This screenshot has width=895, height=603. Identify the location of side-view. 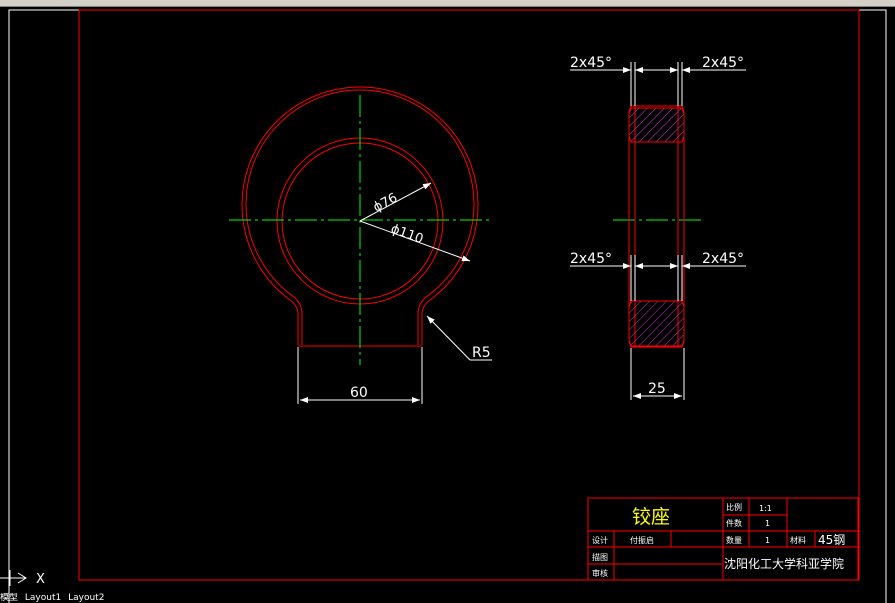
(656, 226).